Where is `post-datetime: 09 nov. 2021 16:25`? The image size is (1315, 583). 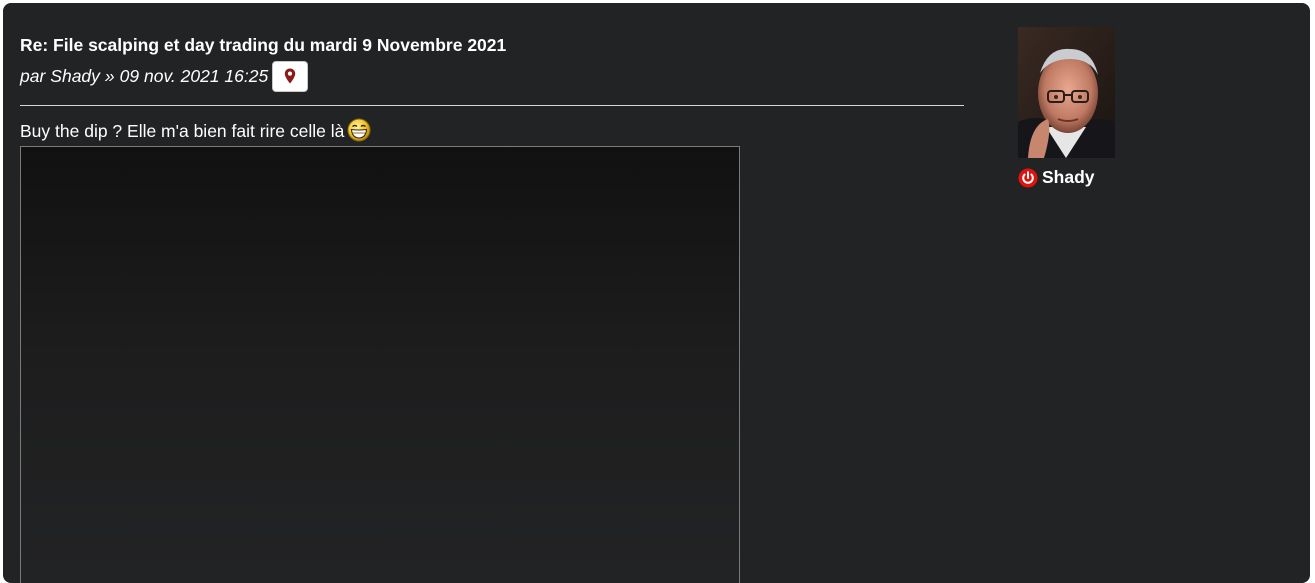 post-datetime: 09 nov. 2021 16:25 is located at coordinates (194, 75).